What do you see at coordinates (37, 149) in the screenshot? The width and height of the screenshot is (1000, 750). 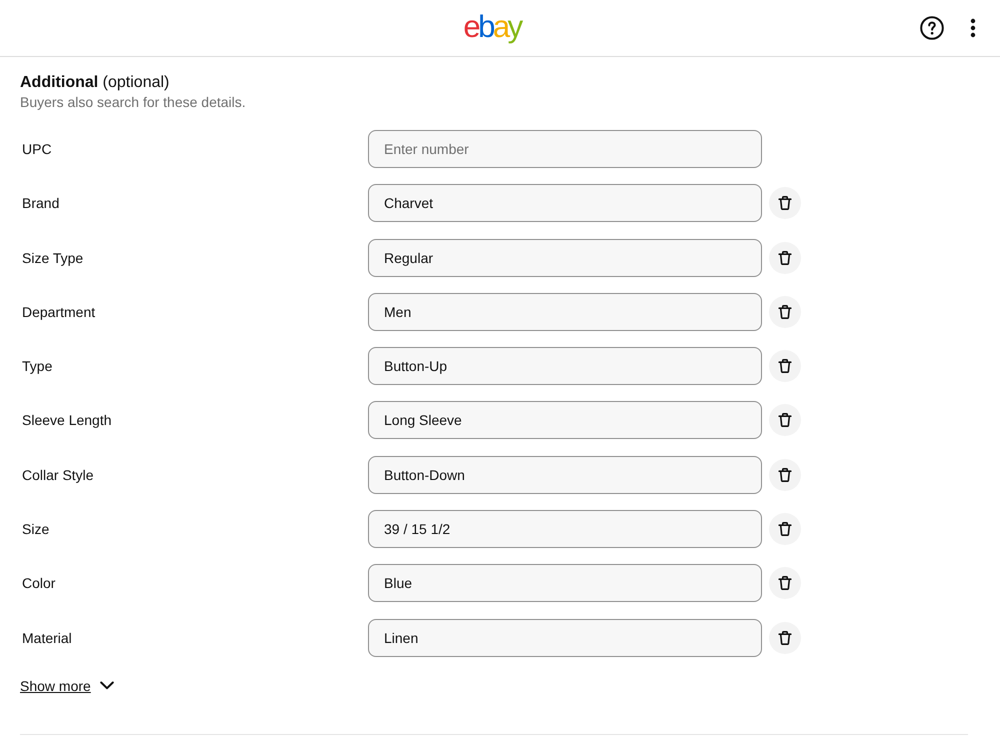 I see `field-label: UPC` at bounding box center [37, 149].